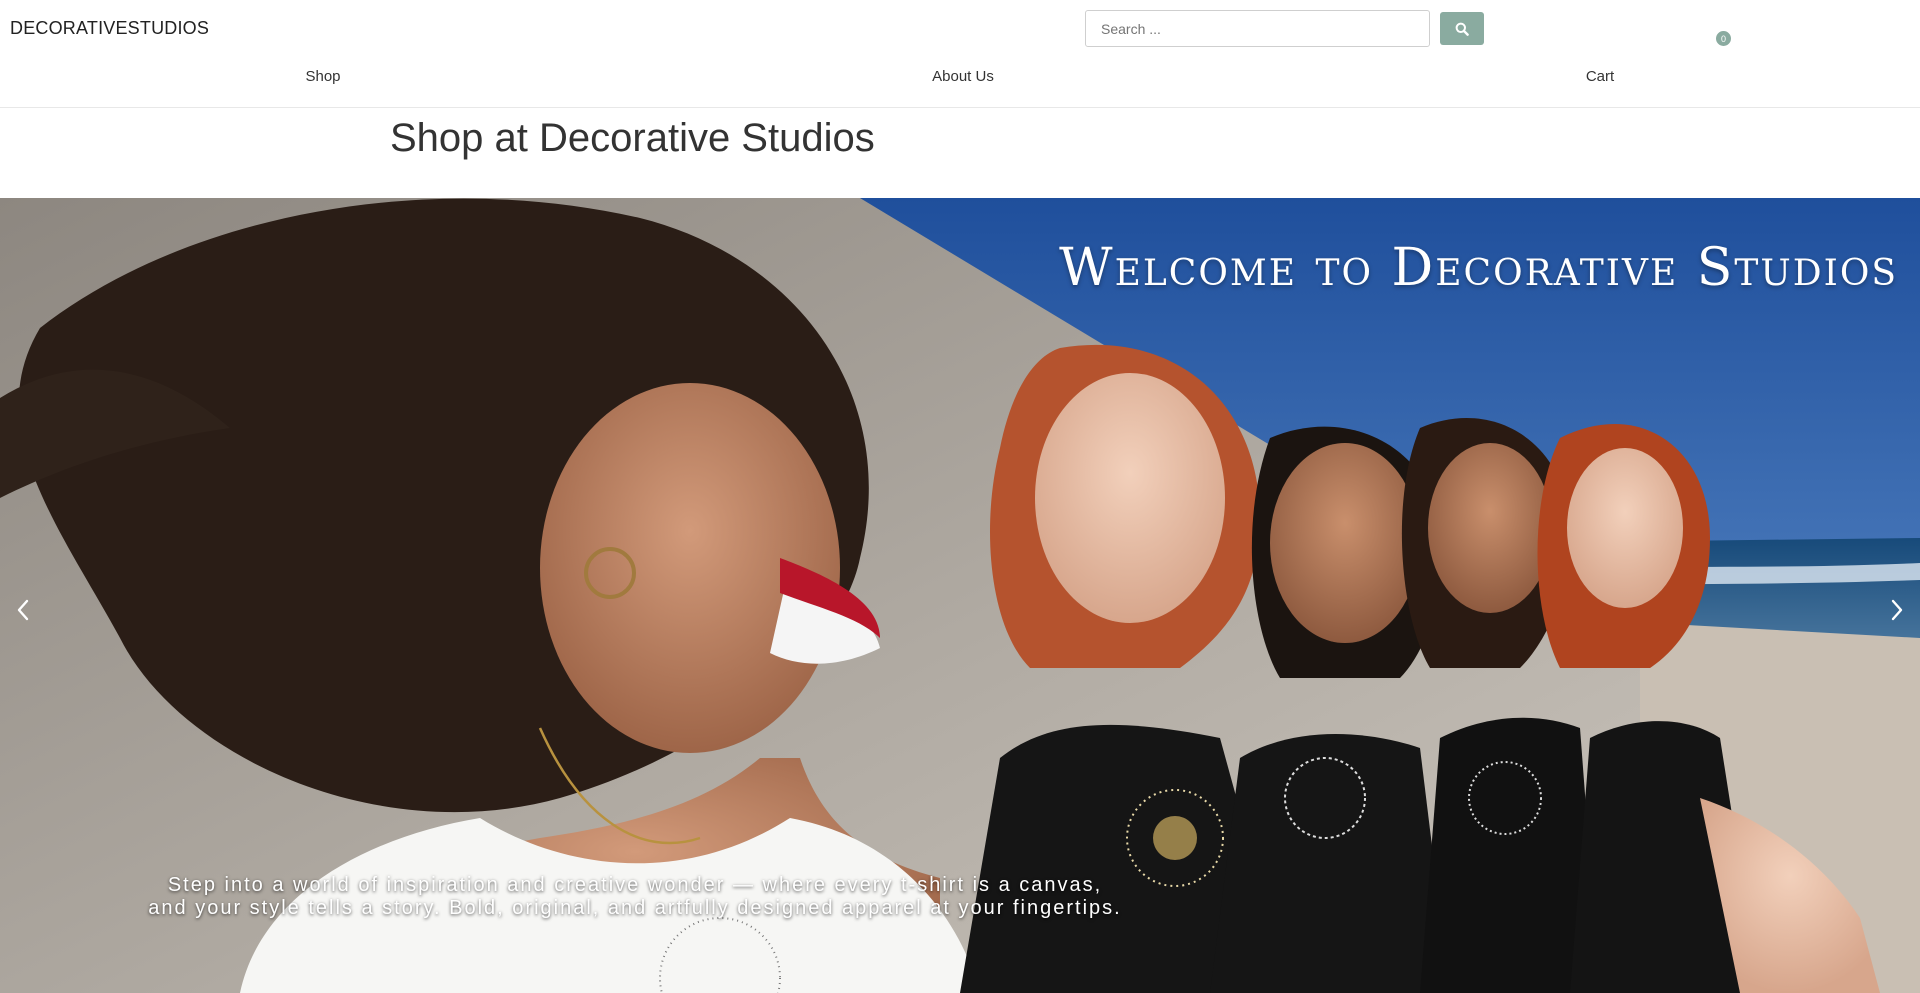  I want to click on main-nav: Shop About Us Cart, so click(960, 78).